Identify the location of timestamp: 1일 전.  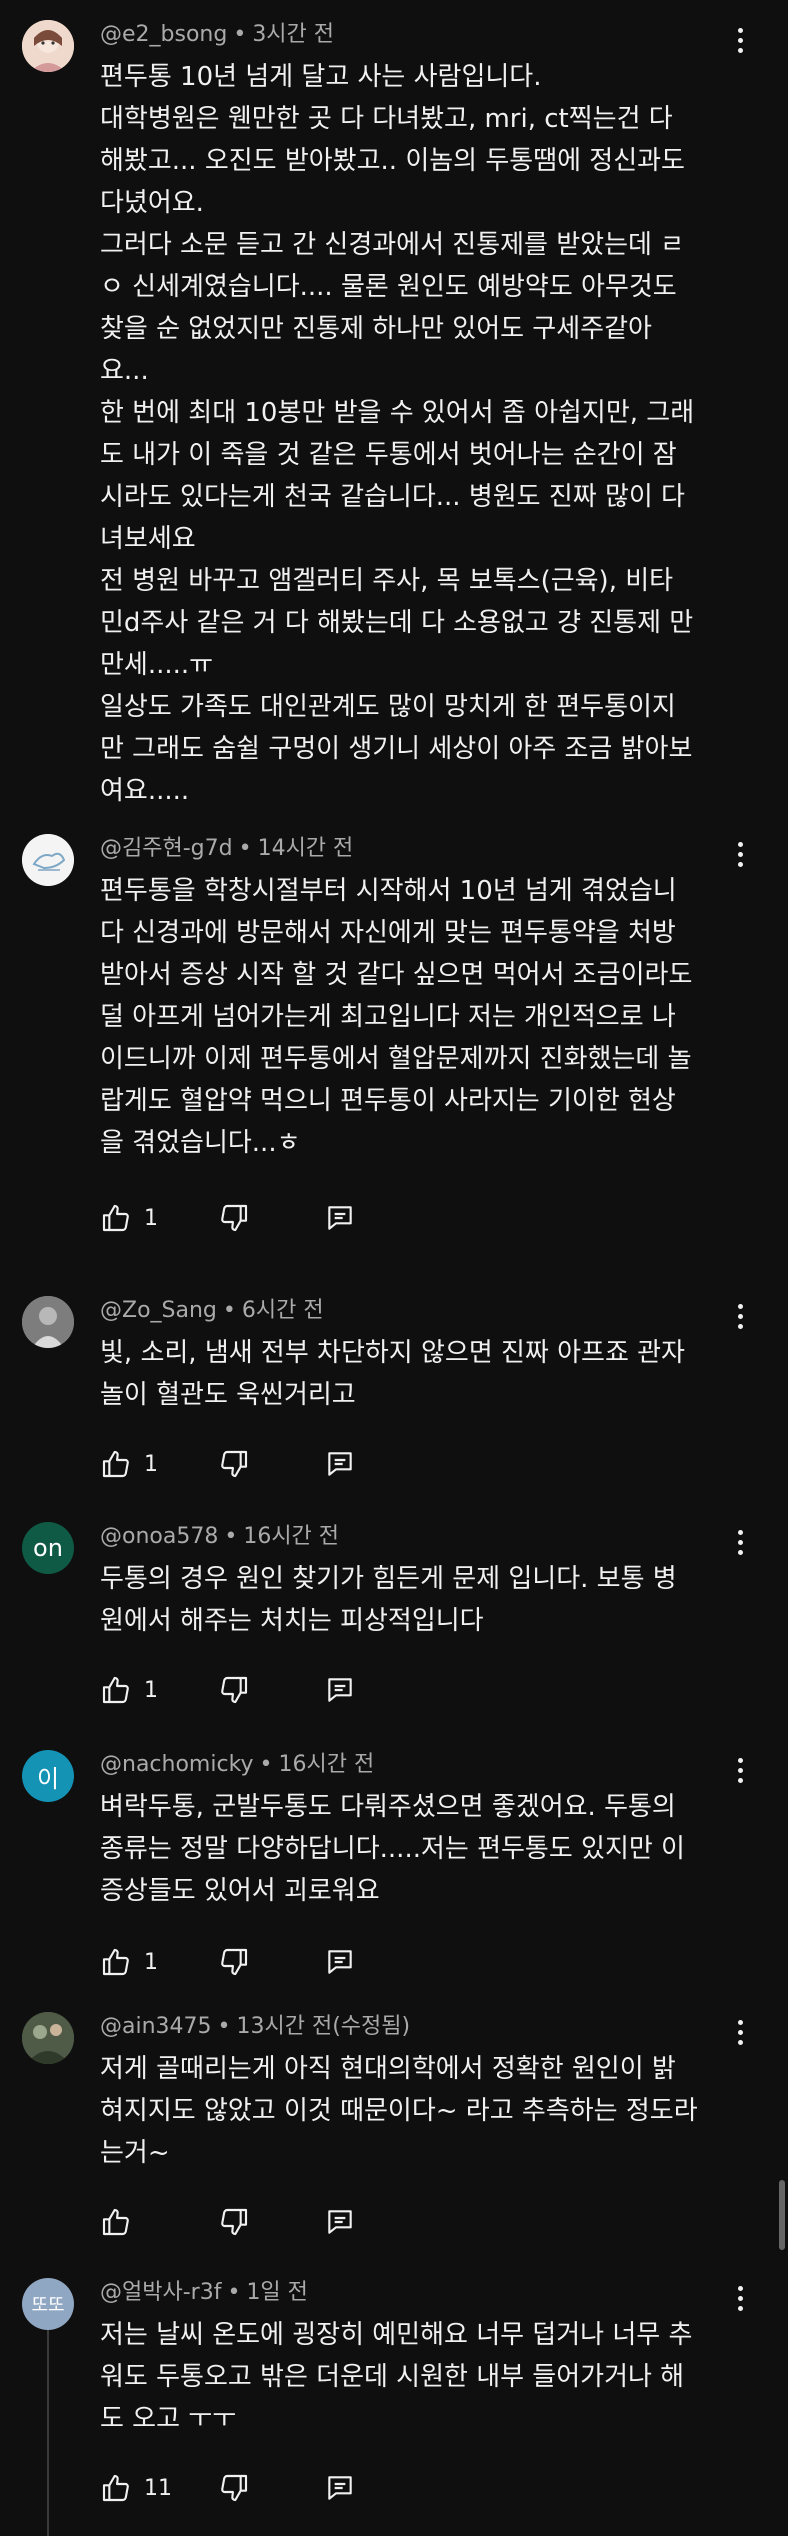
(276, 2292).